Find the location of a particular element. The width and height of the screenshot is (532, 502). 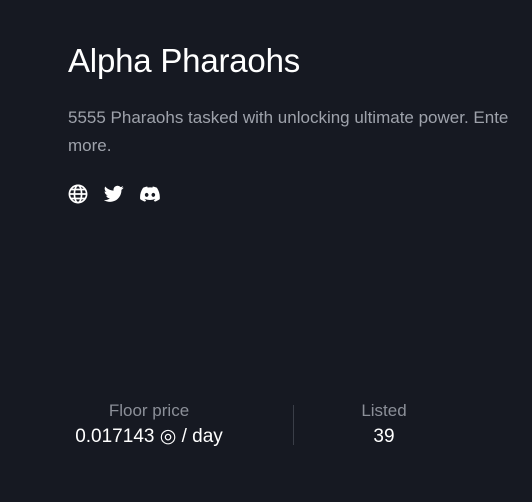

collection-title: Alpha Pharaohs is located at coordinates (184, 60).